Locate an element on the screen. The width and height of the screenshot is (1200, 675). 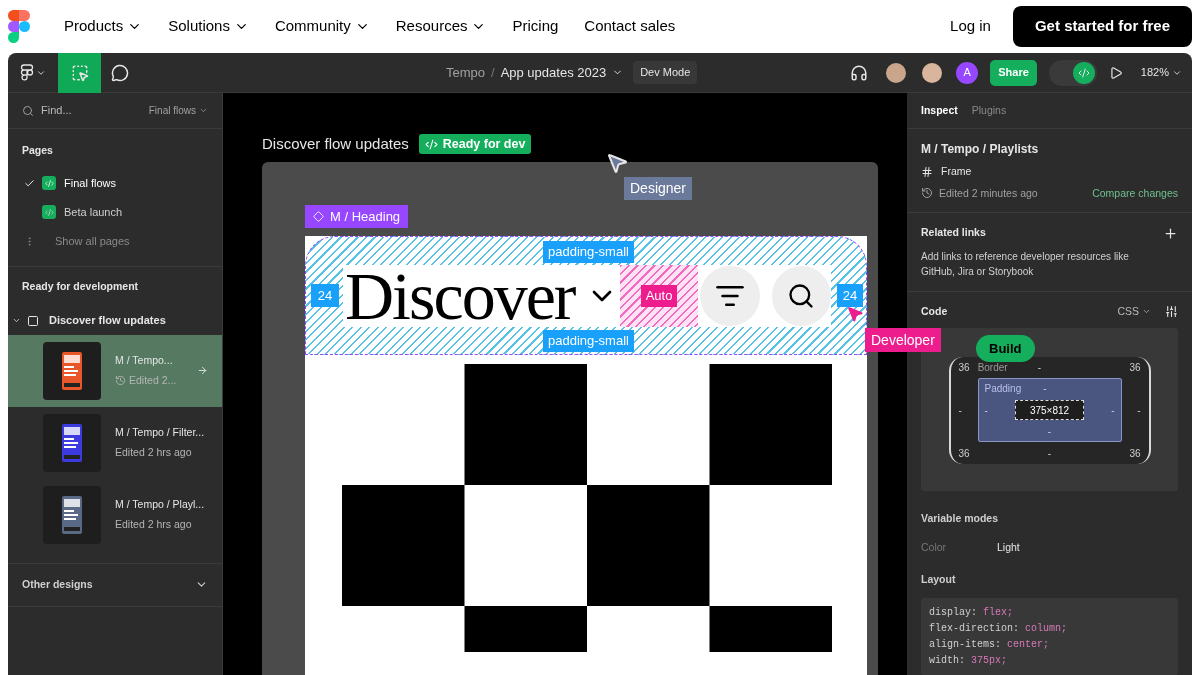
layer-type: Frame is located at coordinates (956, 171).